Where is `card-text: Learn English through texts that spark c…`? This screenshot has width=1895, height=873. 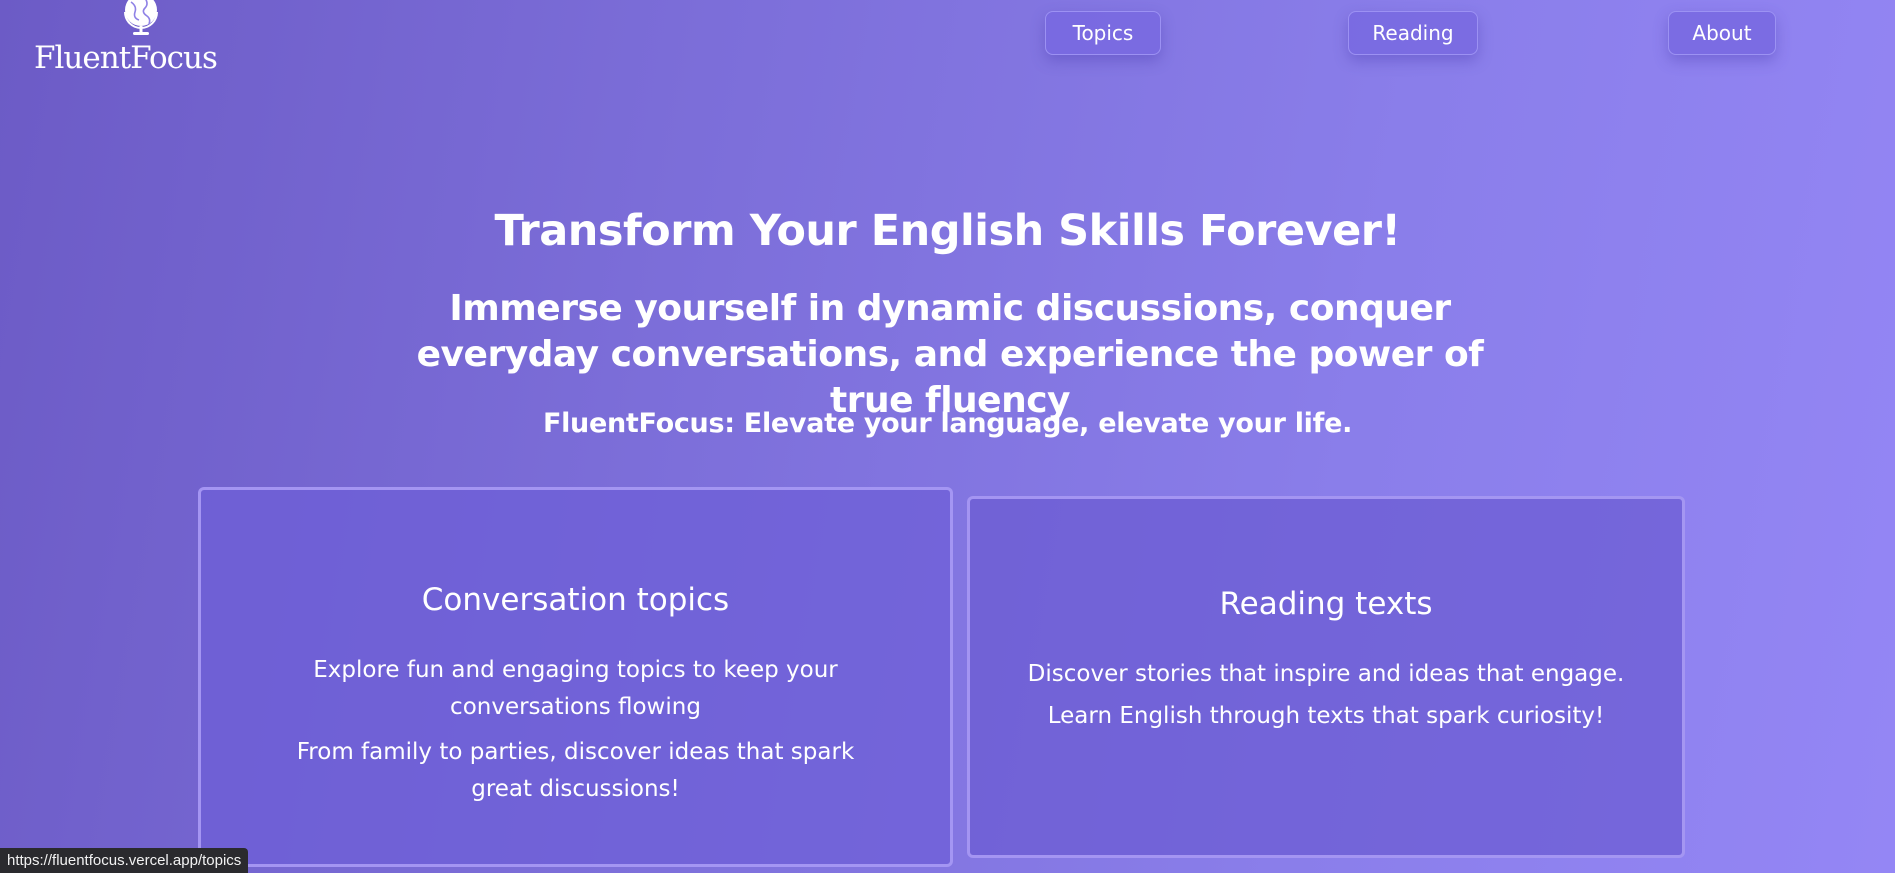 card-text: Learn English through texts that spark c… is located at coordinates (1326, 716).